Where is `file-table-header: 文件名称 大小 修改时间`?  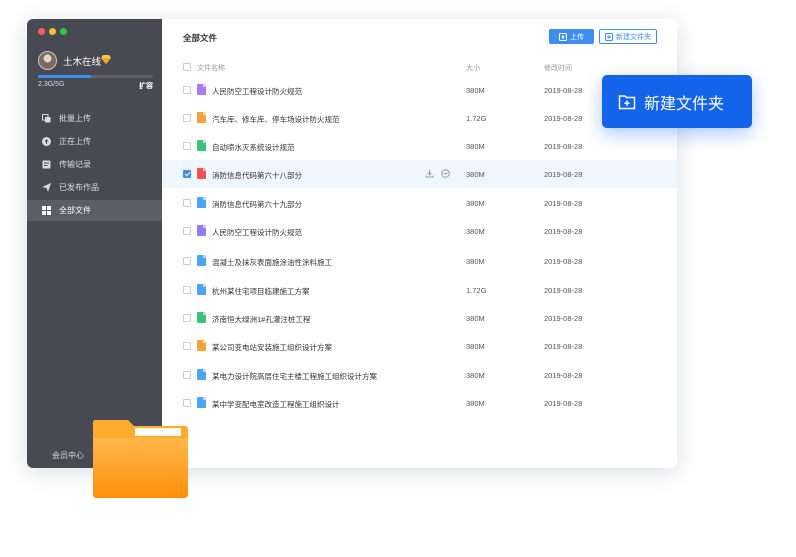 file-table-header: 文件名称 大小 修改时间 is located at coordinates (419, 67).